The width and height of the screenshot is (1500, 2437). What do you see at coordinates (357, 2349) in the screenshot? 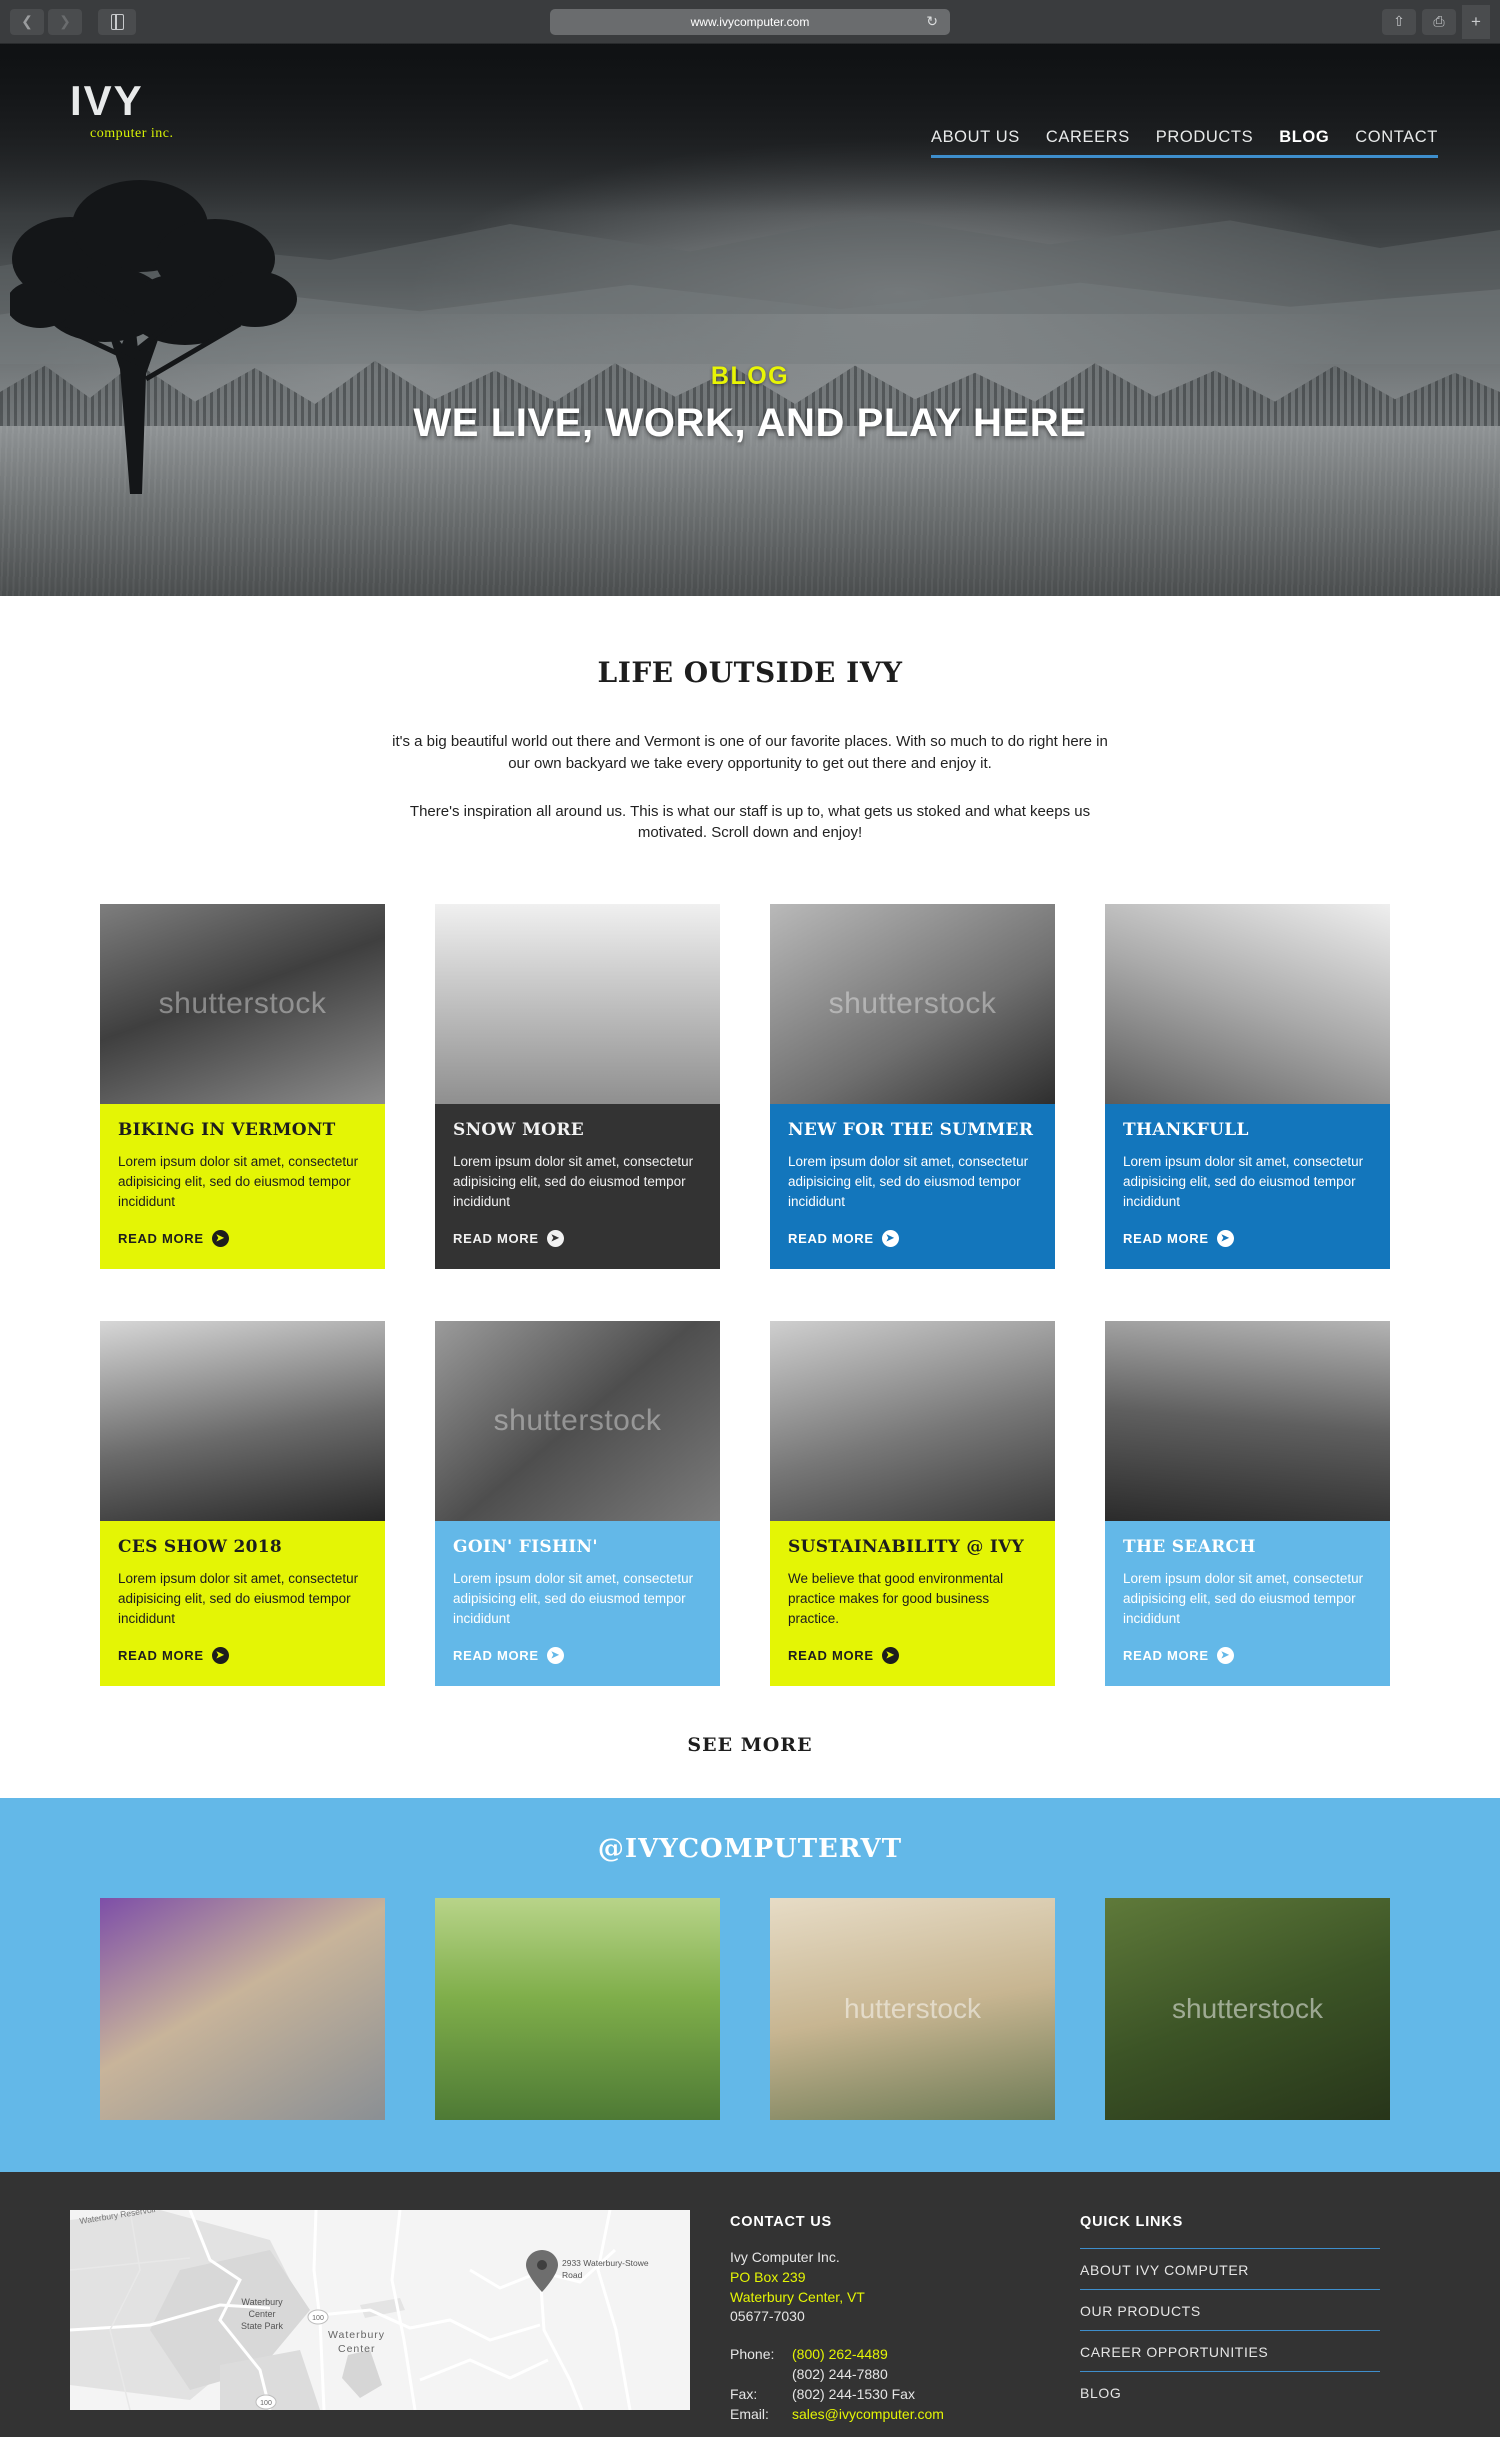
I see `map-label-town-2: Center` at bounding box center [357, 2349].